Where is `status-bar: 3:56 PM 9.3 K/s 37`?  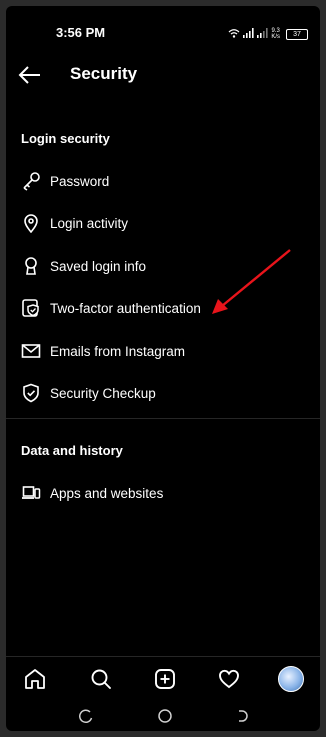 status-bar: 3:56 PM 9.3 K/s 37 is located at coordinates (163, 26).